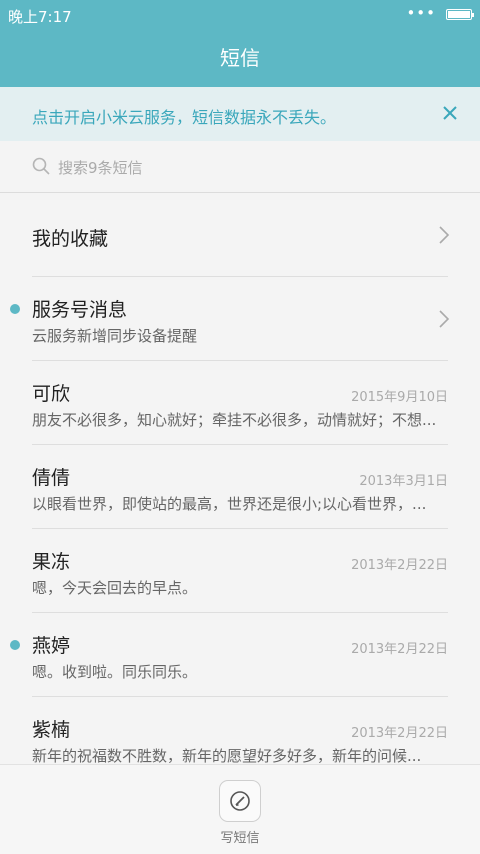  Describe the element at coordinates (115, 588) in the screenshot. I see `message-snippet: 嗯，今天会回去的早点。` at that location.